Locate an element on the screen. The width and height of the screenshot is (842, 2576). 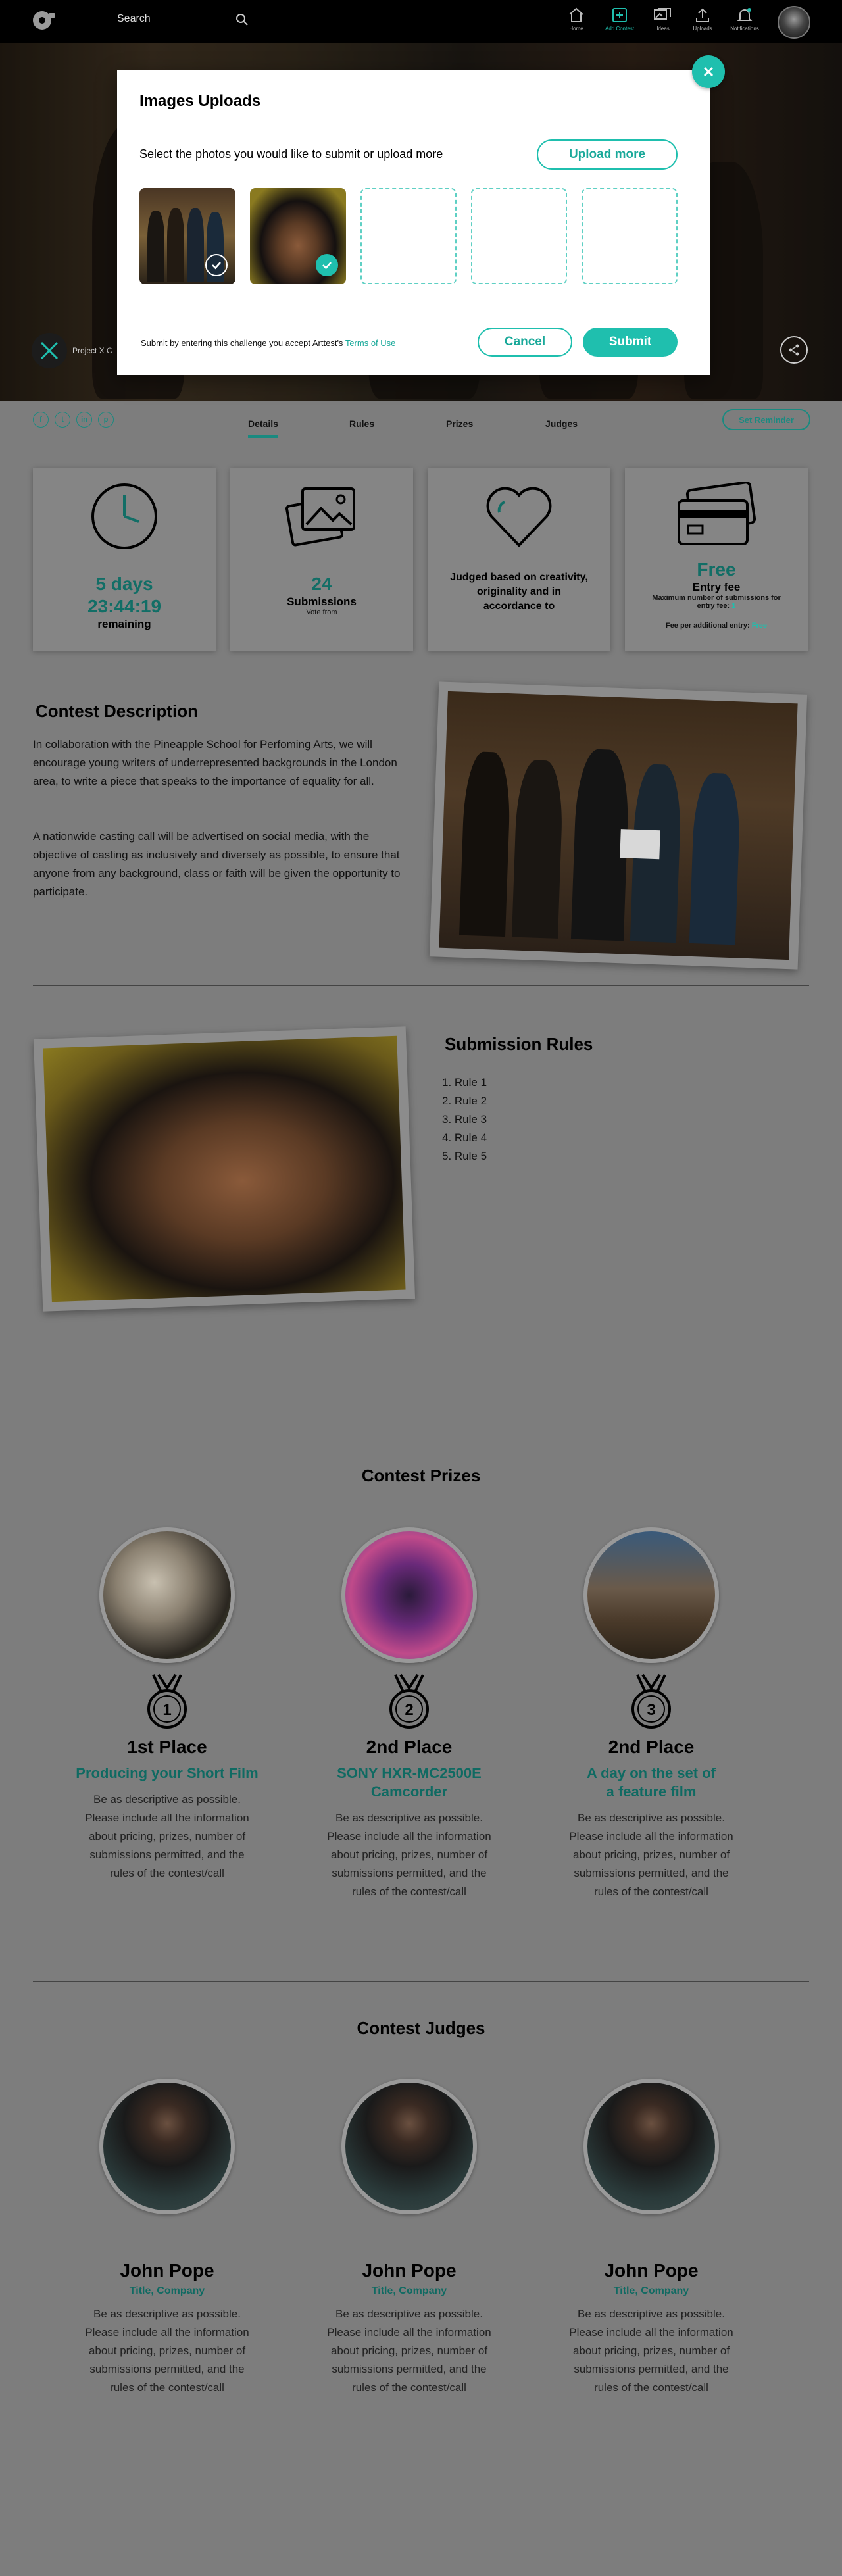
nav-uploads: Uploads is located at coordinates (702, 22).